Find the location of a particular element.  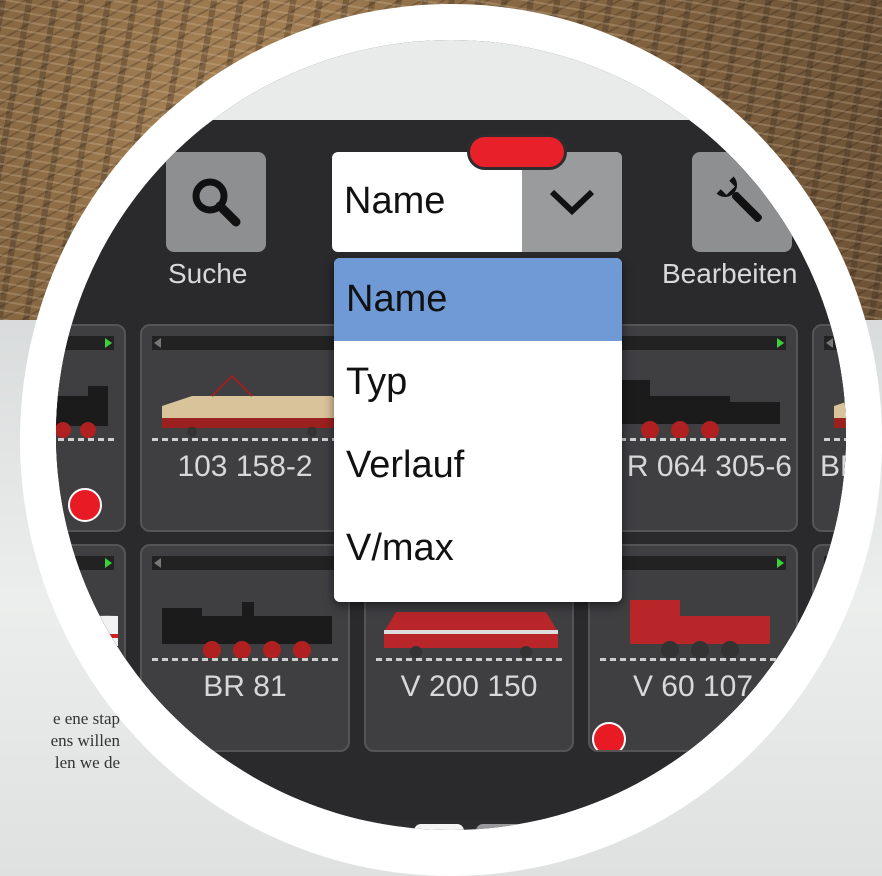

loco-card: 103 158-2 is located at coordinates (245, 428).